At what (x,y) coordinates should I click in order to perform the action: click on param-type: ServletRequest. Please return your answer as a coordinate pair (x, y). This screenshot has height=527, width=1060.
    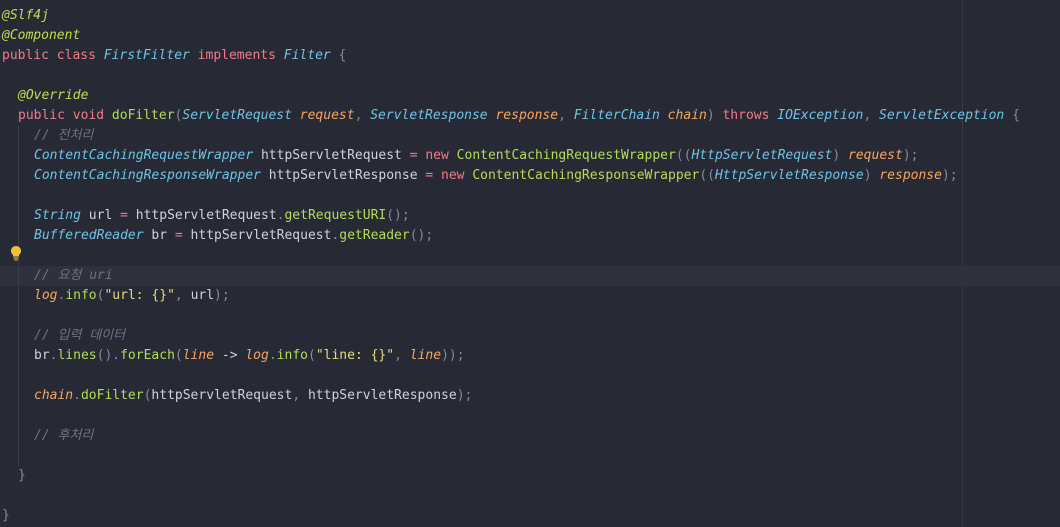
    Looking at the image, I should click on (237, 115).